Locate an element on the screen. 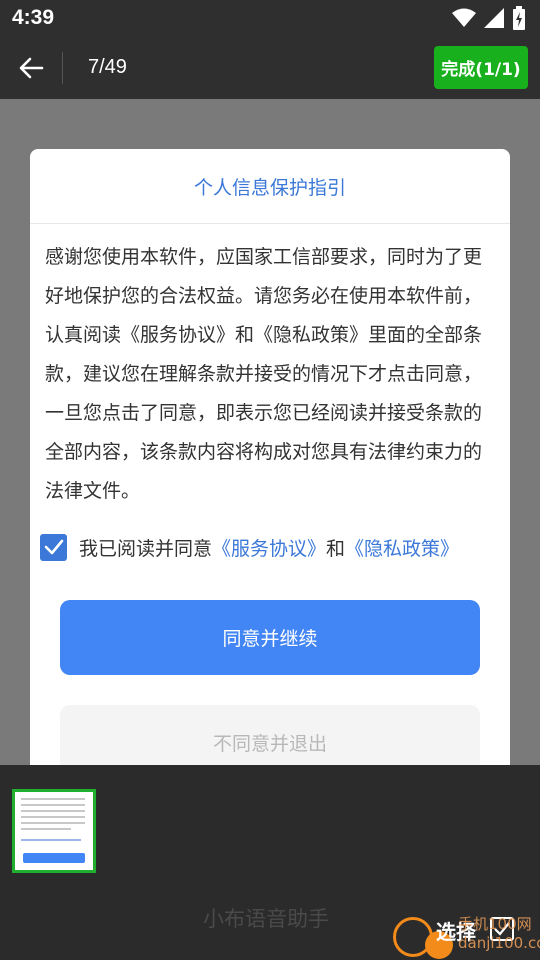 The image size is (540, 960). site-watermark-line1: 手机100网 is located at coordinates (495, 924).